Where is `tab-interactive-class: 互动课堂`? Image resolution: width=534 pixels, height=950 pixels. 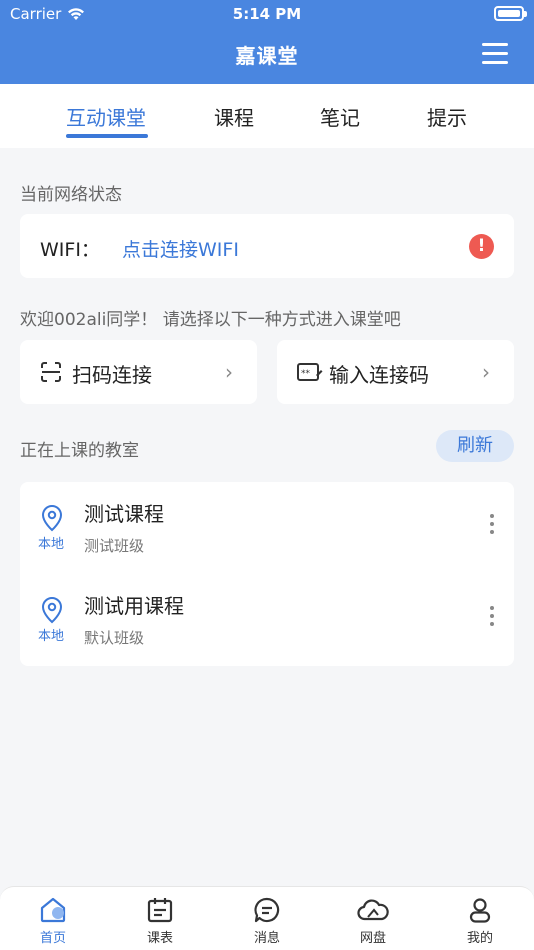 tab-interactive-class: 互动课堂 is located at coordinates (106, 116).